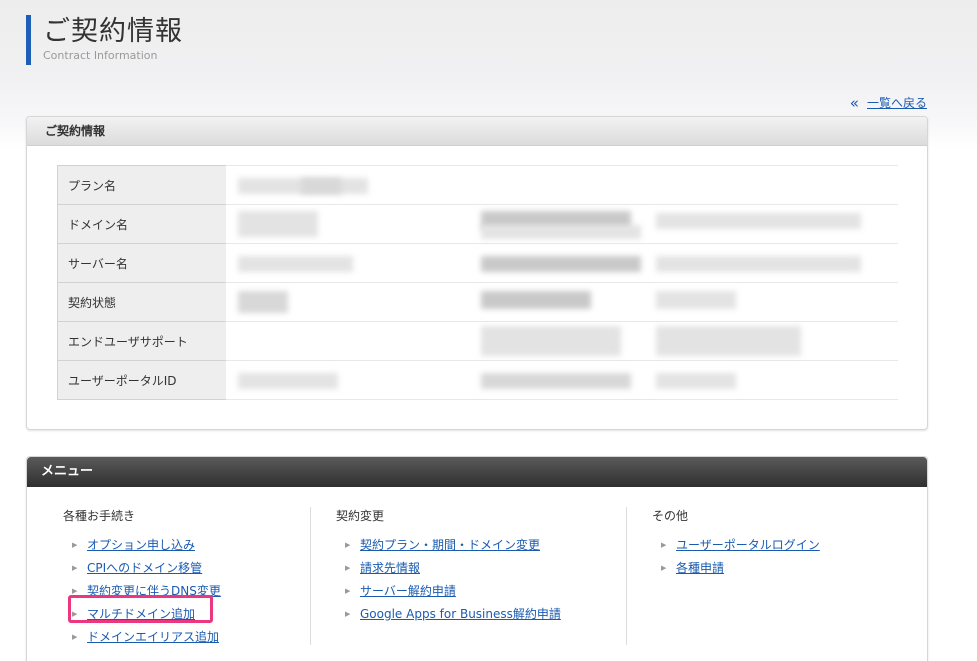 This screenshot has width=977, height=661. Describe the element at coordinates (113, 31) in the screenshot. I see `page-title: ご契約情報` at that location.